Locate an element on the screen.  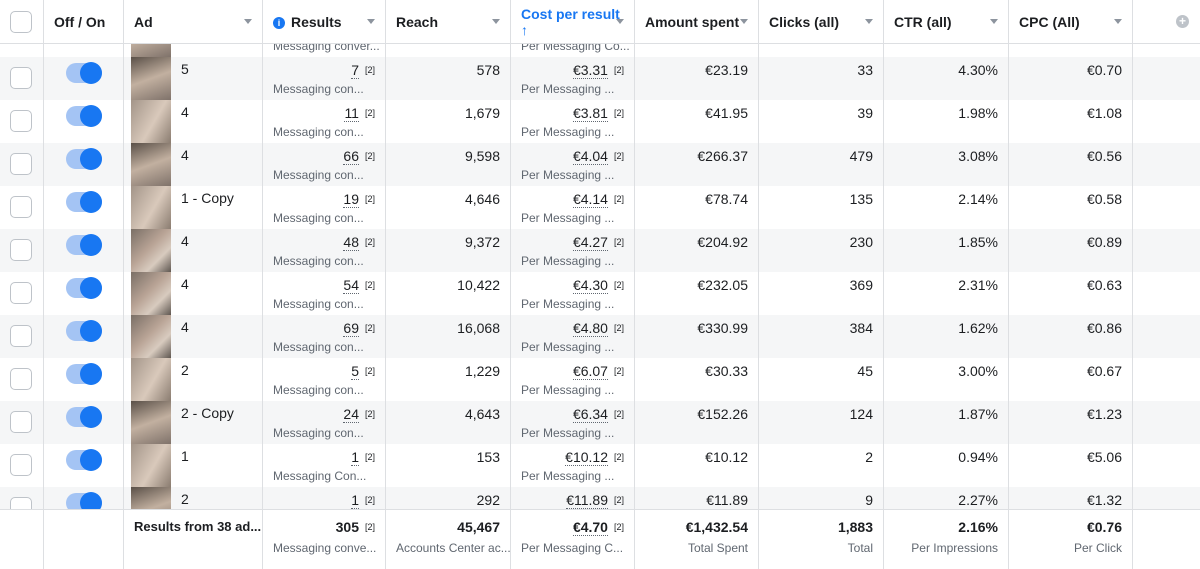
select-all-checkbox is located at coordinates (21, 22).